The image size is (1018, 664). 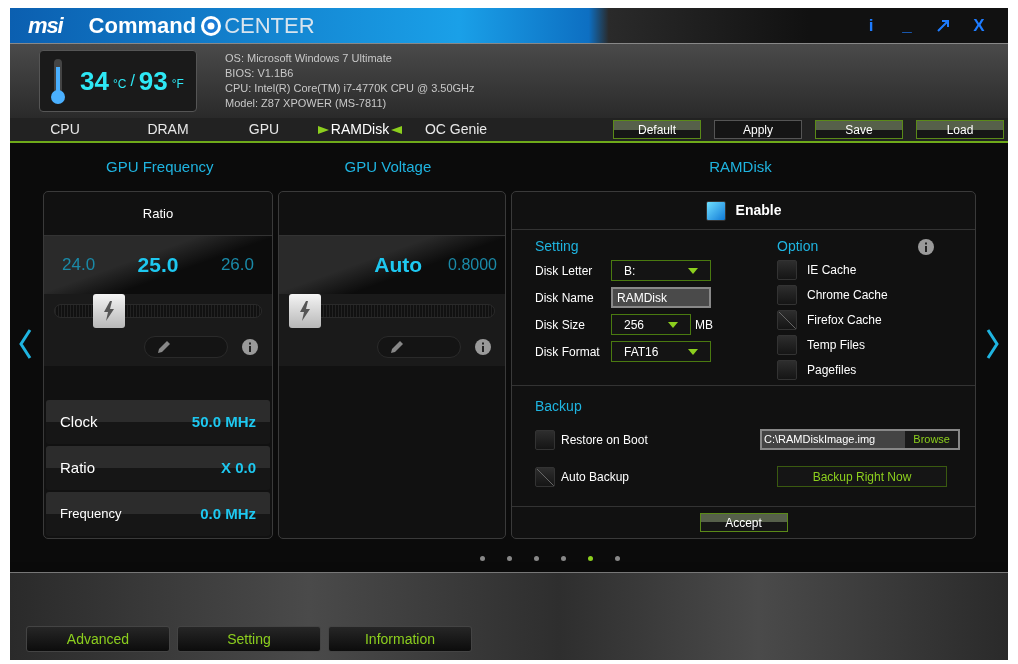 I want to click on option-label: Chrome Cache, so click(x=847, y=295).